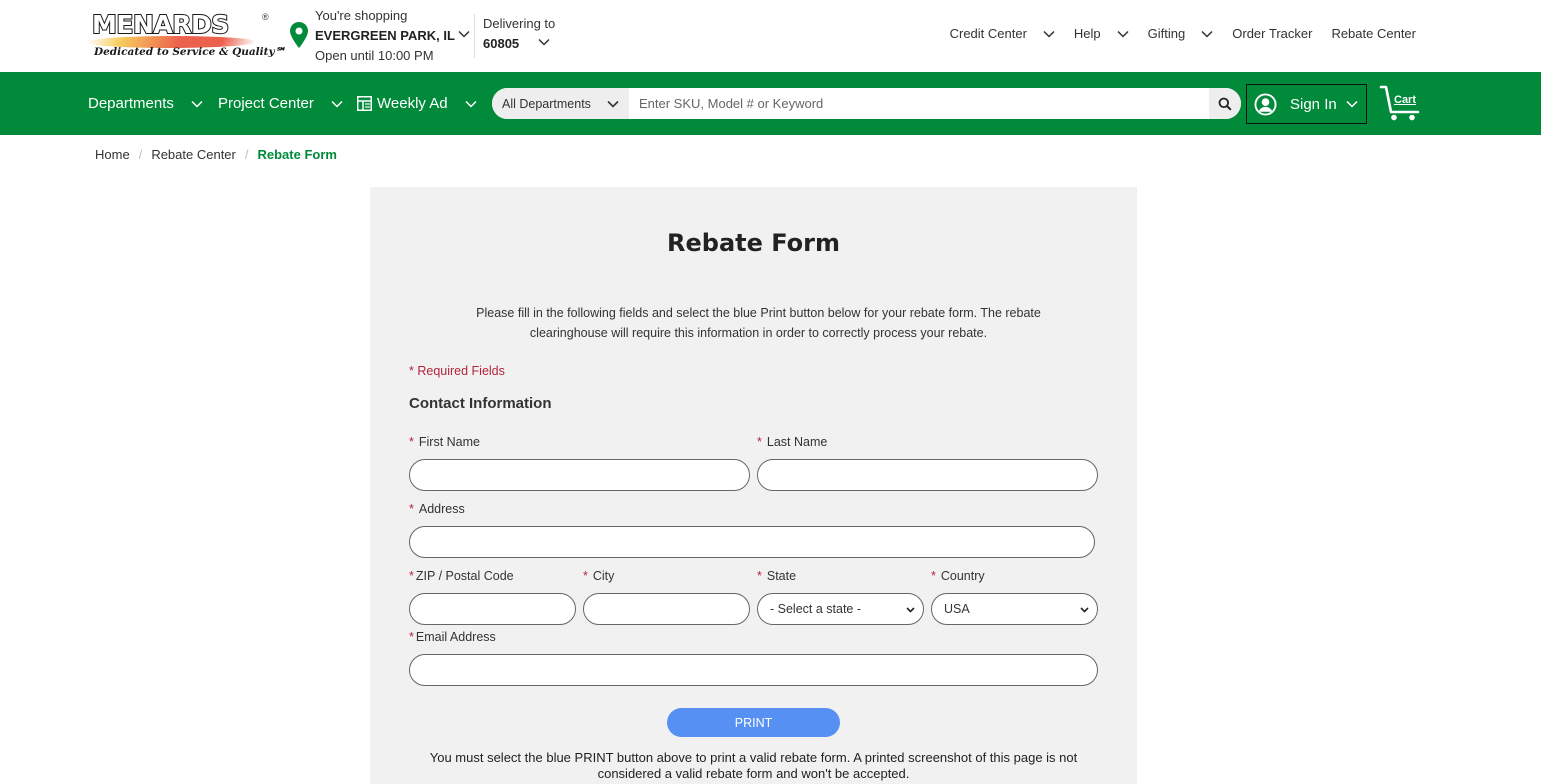  I want to click on section-title: Contact Information, so click(480, 403).